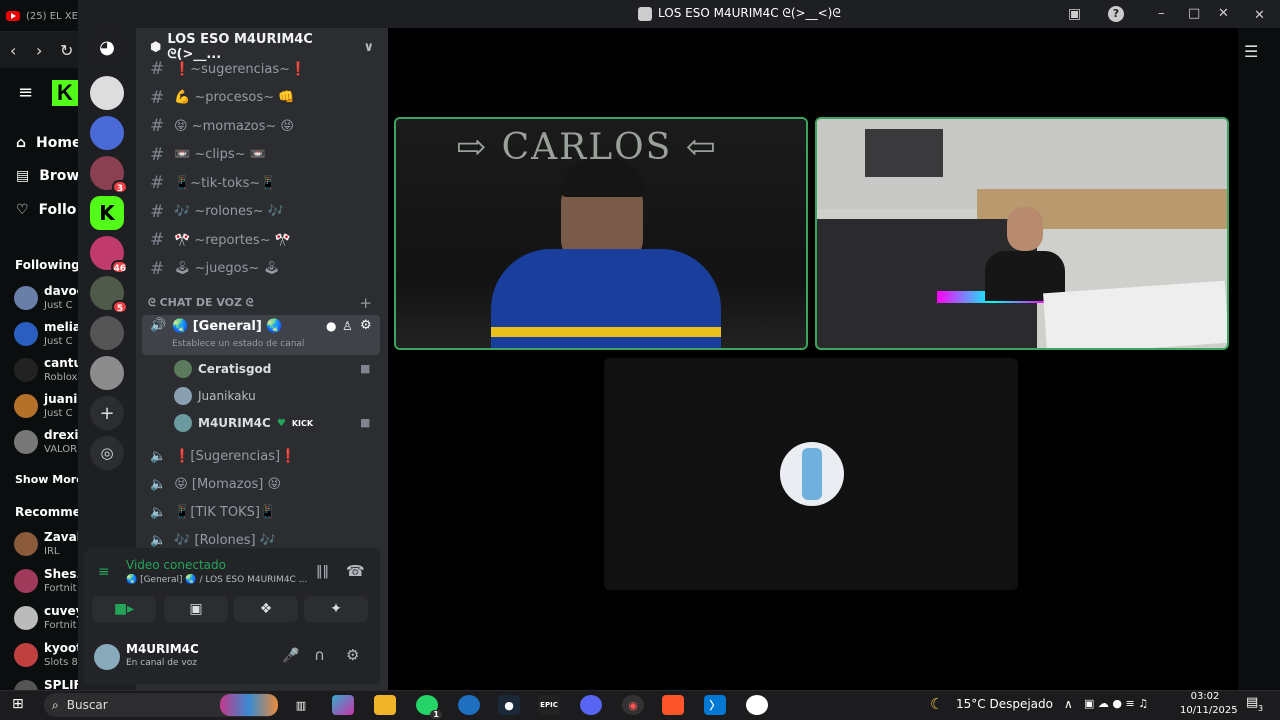 Image resolution: width=1280 pixels, height=720 pixels. I want to click on invite-icon: ♙, so click(347, 326).